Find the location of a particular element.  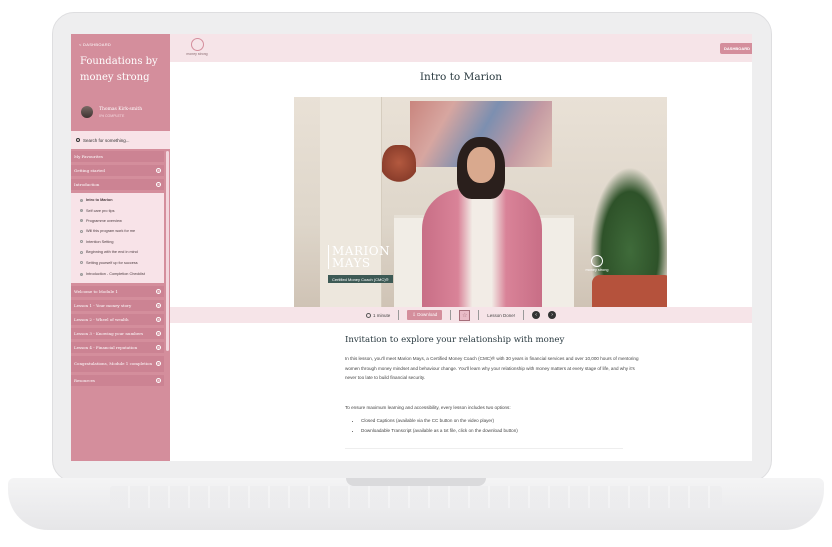

sidebar-lesson-programme-overview: Programme overview is located at coordinates (117, 221).